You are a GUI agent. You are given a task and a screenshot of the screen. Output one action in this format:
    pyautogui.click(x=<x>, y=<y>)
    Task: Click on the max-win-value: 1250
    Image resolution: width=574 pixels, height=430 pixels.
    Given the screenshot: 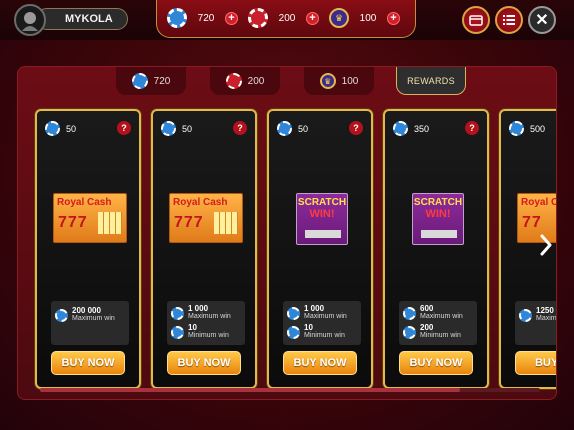 What is the action you would take?
    pyautogui.click(x=545, y=310)
    